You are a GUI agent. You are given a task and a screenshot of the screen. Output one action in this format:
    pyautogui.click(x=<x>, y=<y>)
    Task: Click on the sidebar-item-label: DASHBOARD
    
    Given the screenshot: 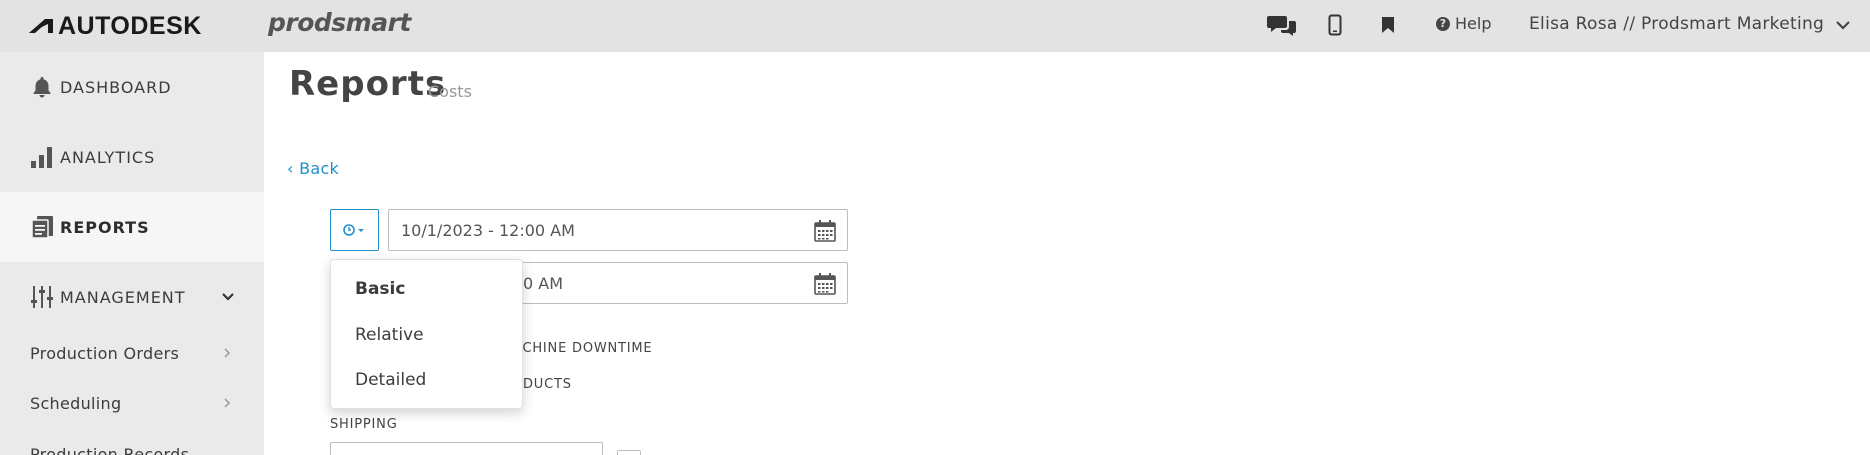 What is the action you would take?
    pyautogui.click(x=116, y=87)
    